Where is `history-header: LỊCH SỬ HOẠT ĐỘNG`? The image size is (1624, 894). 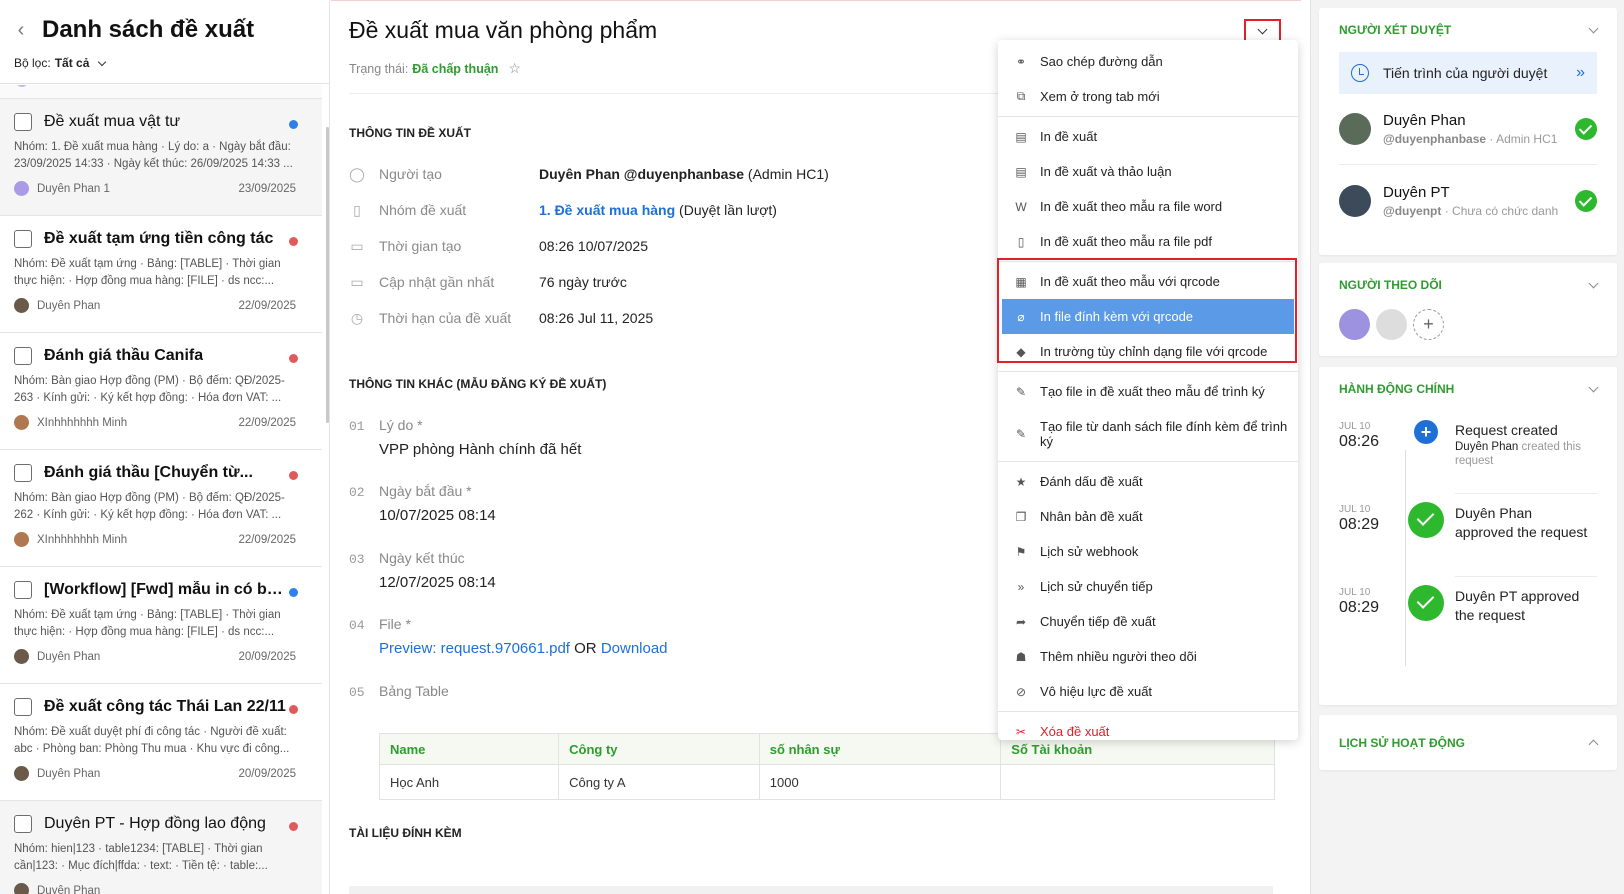
history-header: LỊCH SỬ HOẠT ĐỘNG is located at coordinates (1468, 742).